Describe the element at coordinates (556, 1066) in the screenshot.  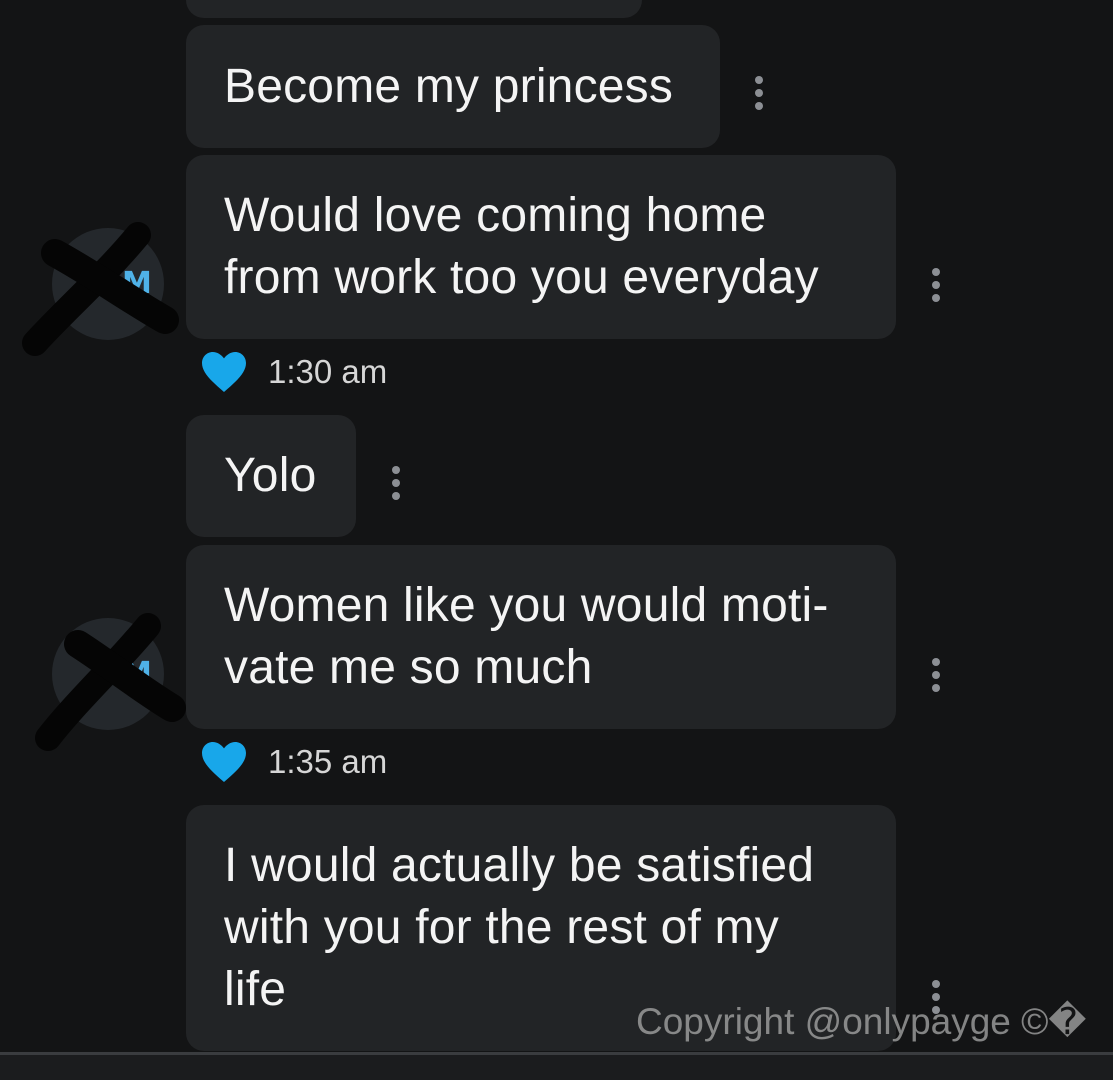
I see `bottom-bar` at that location.